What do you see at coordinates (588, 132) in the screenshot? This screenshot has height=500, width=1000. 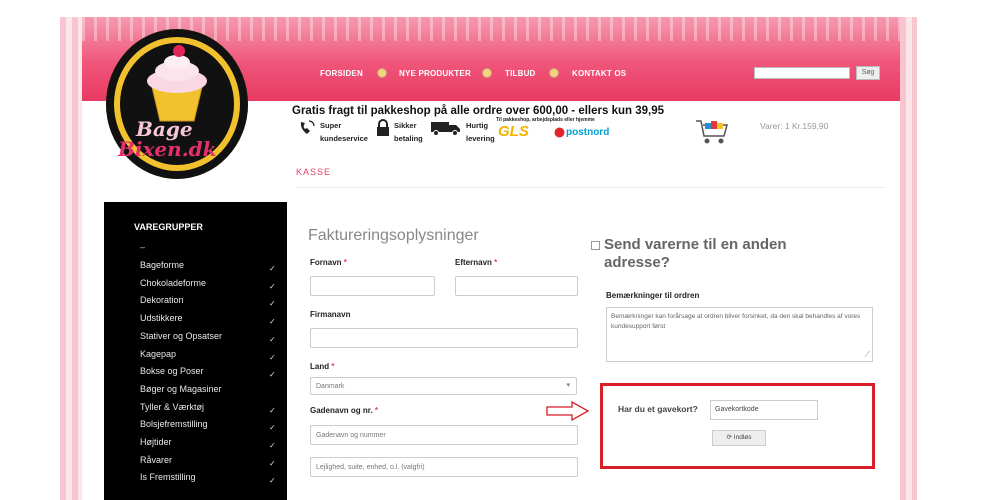 I see `postnord-logo: postnord` at bounding box center [588, 132].